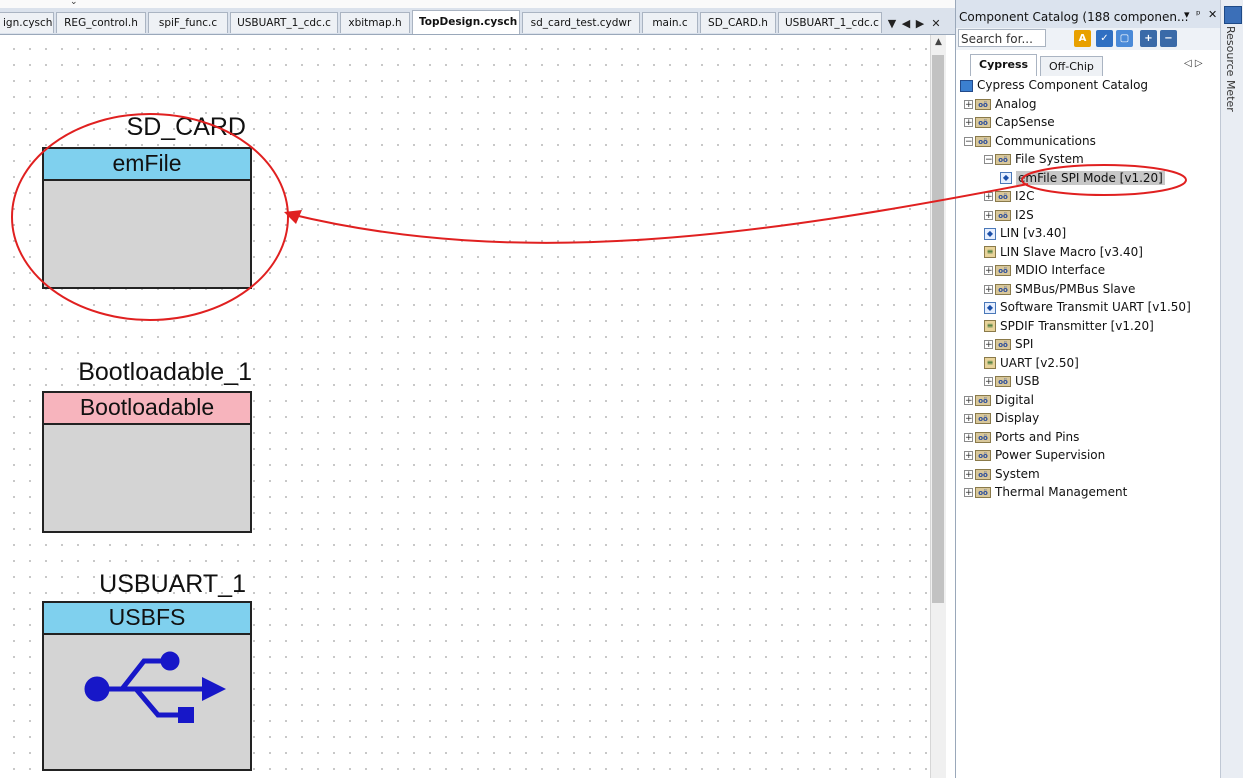  I want to click on tree-item-label: Ports and Pins, so click(1037, 436).